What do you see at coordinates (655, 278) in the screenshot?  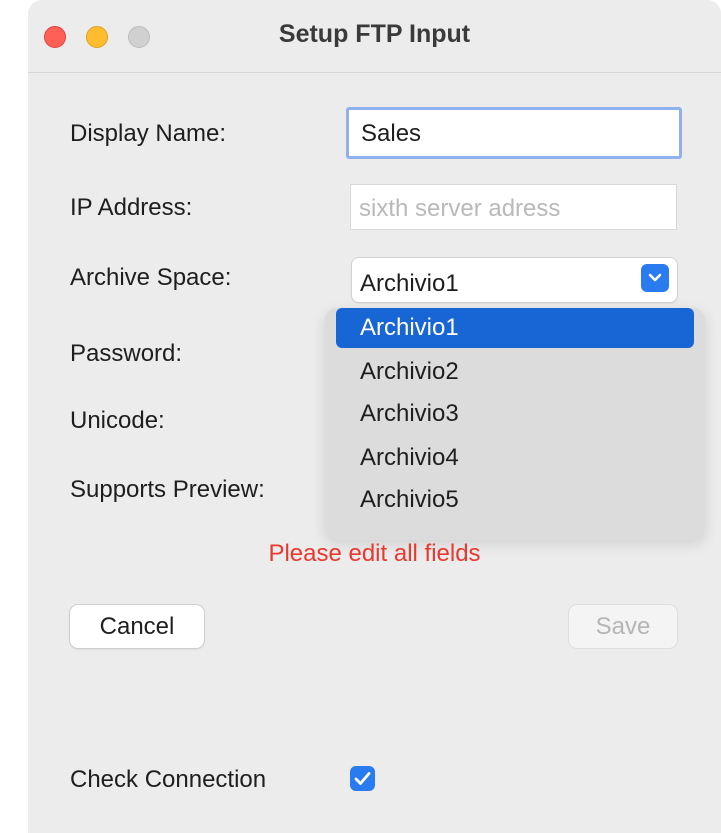 I see `chevron-down-icon` at bounding box center [655, 278].